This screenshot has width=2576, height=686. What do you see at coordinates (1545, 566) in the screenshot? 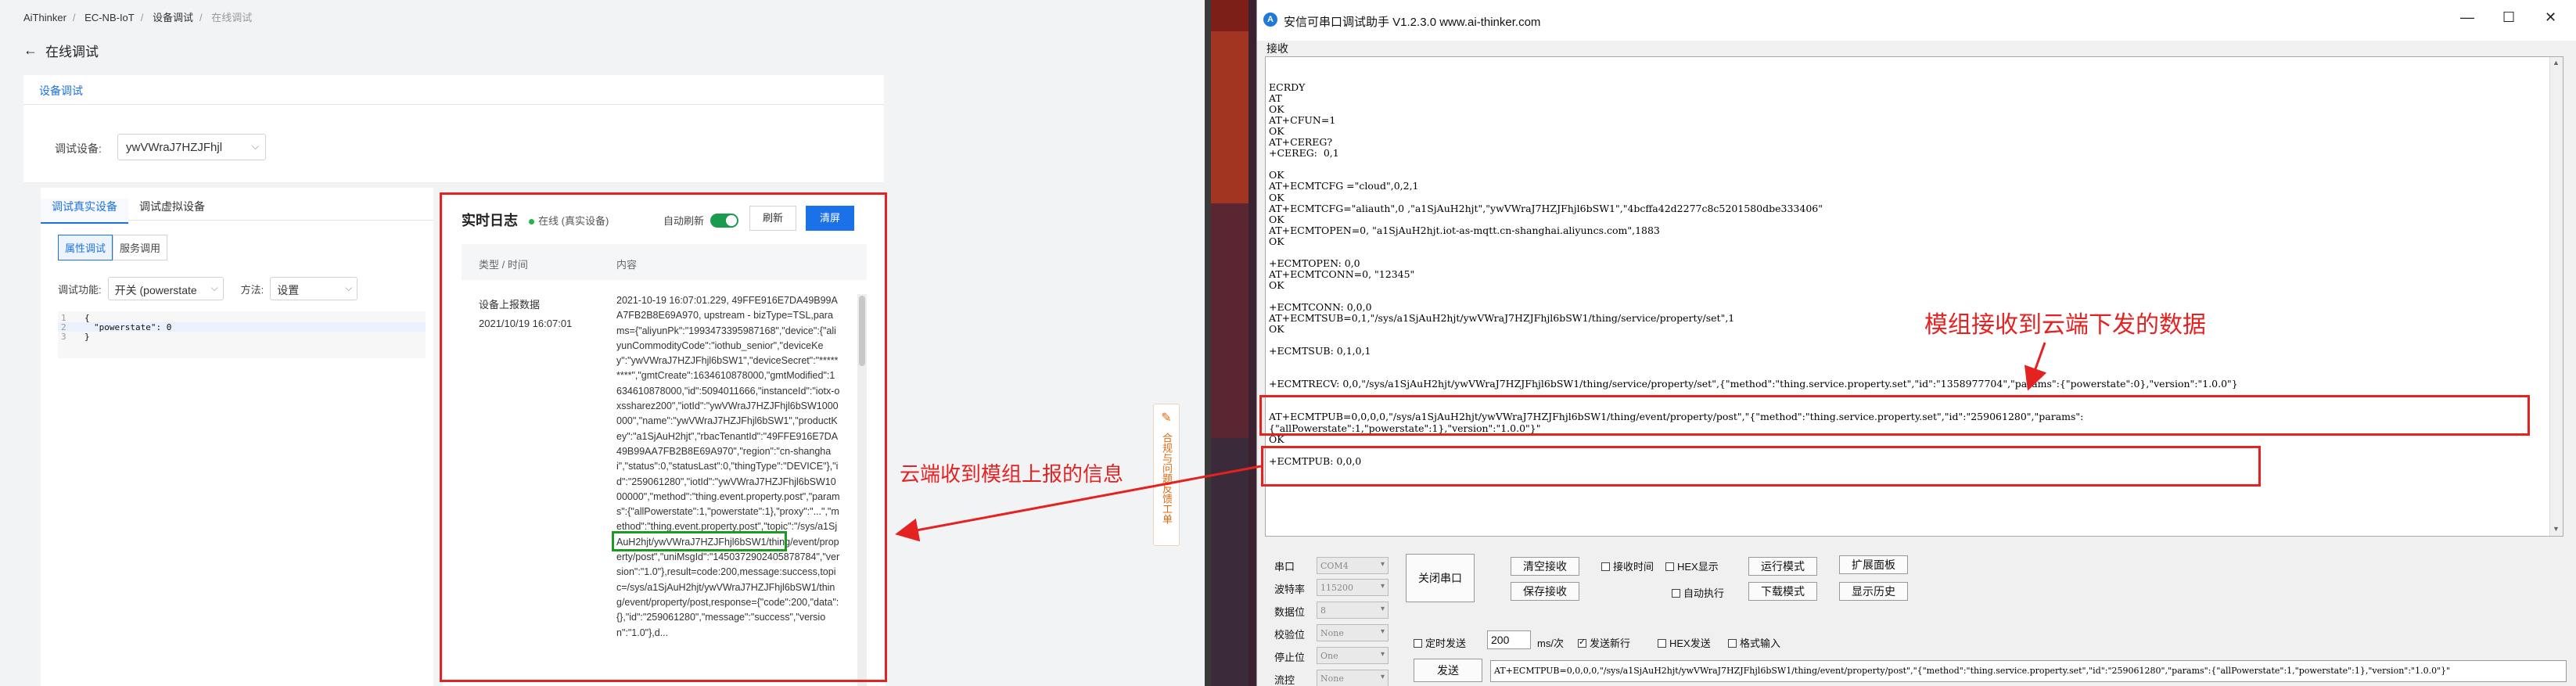
I see `clear-receive-button: 清空接收` at bounding box center [1545, 566].